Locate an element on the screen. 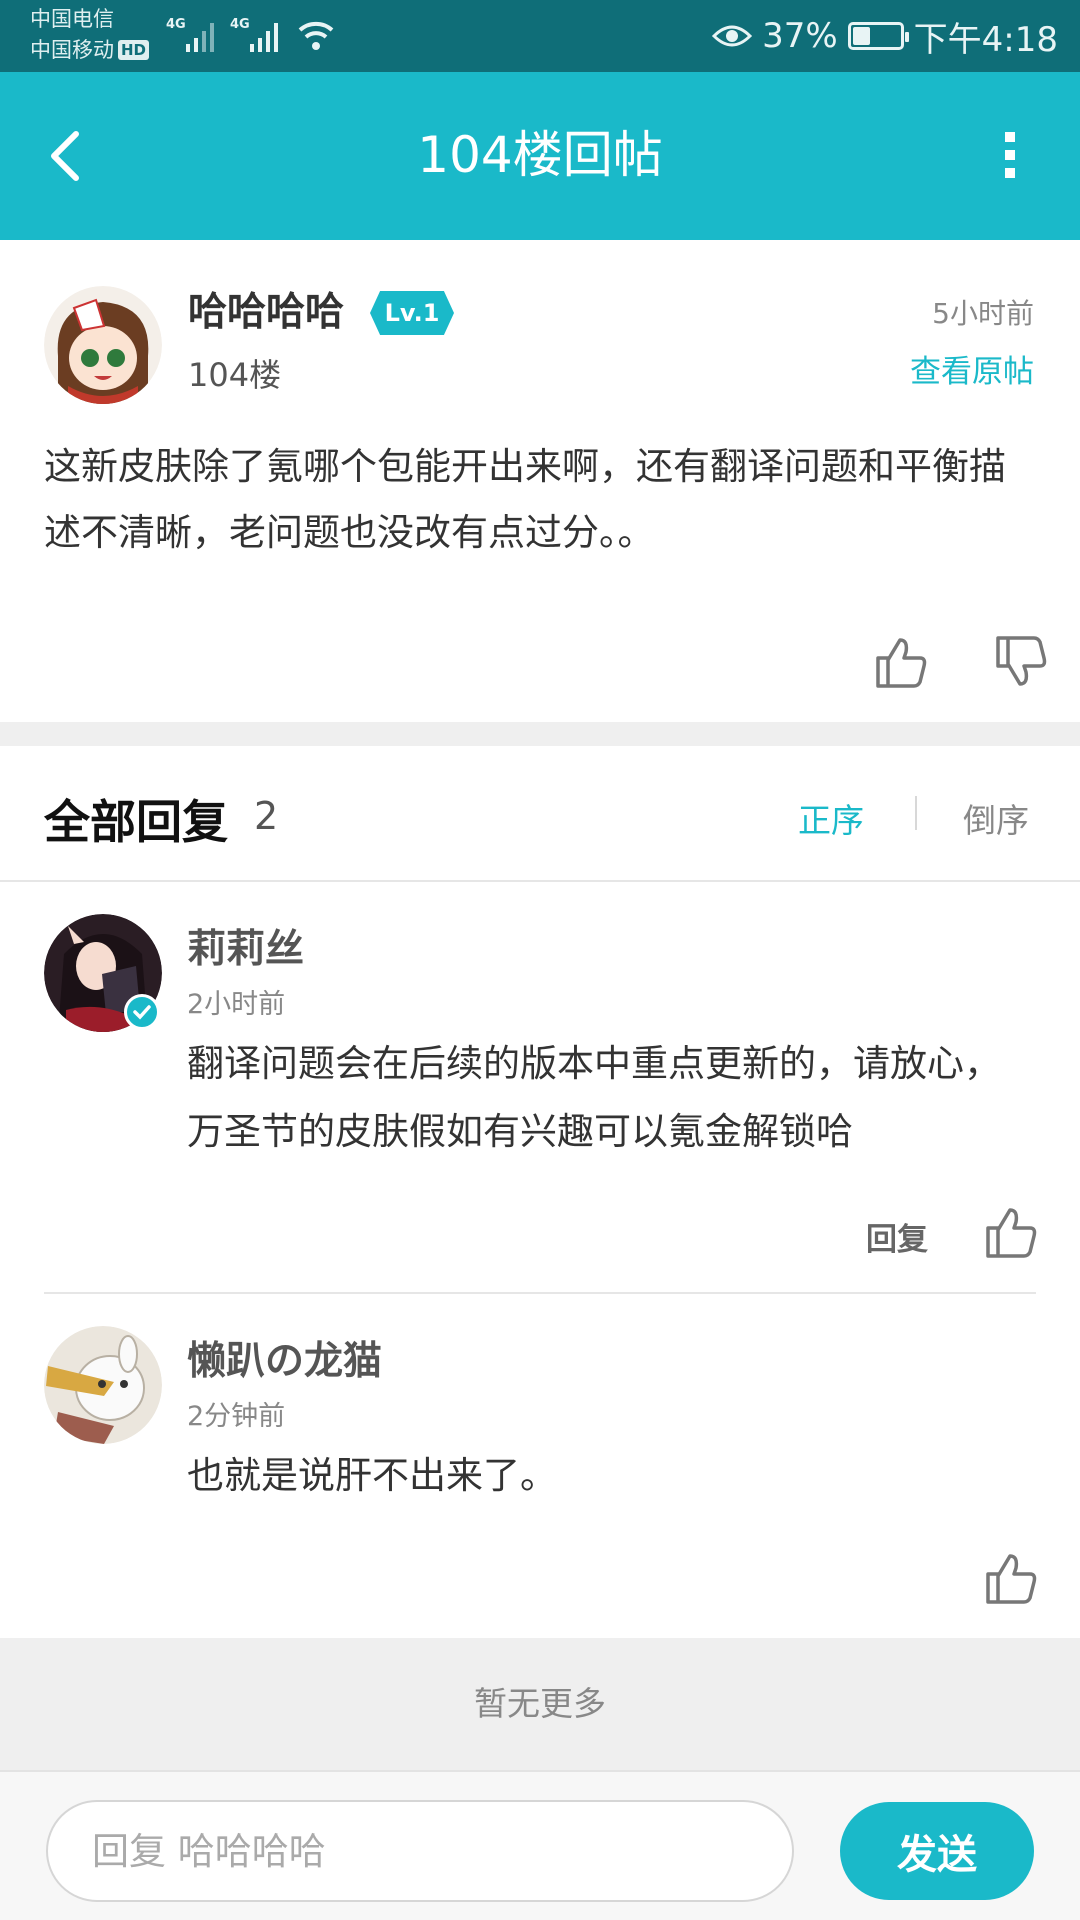  sort-separator is located at coordinates (916, 813).